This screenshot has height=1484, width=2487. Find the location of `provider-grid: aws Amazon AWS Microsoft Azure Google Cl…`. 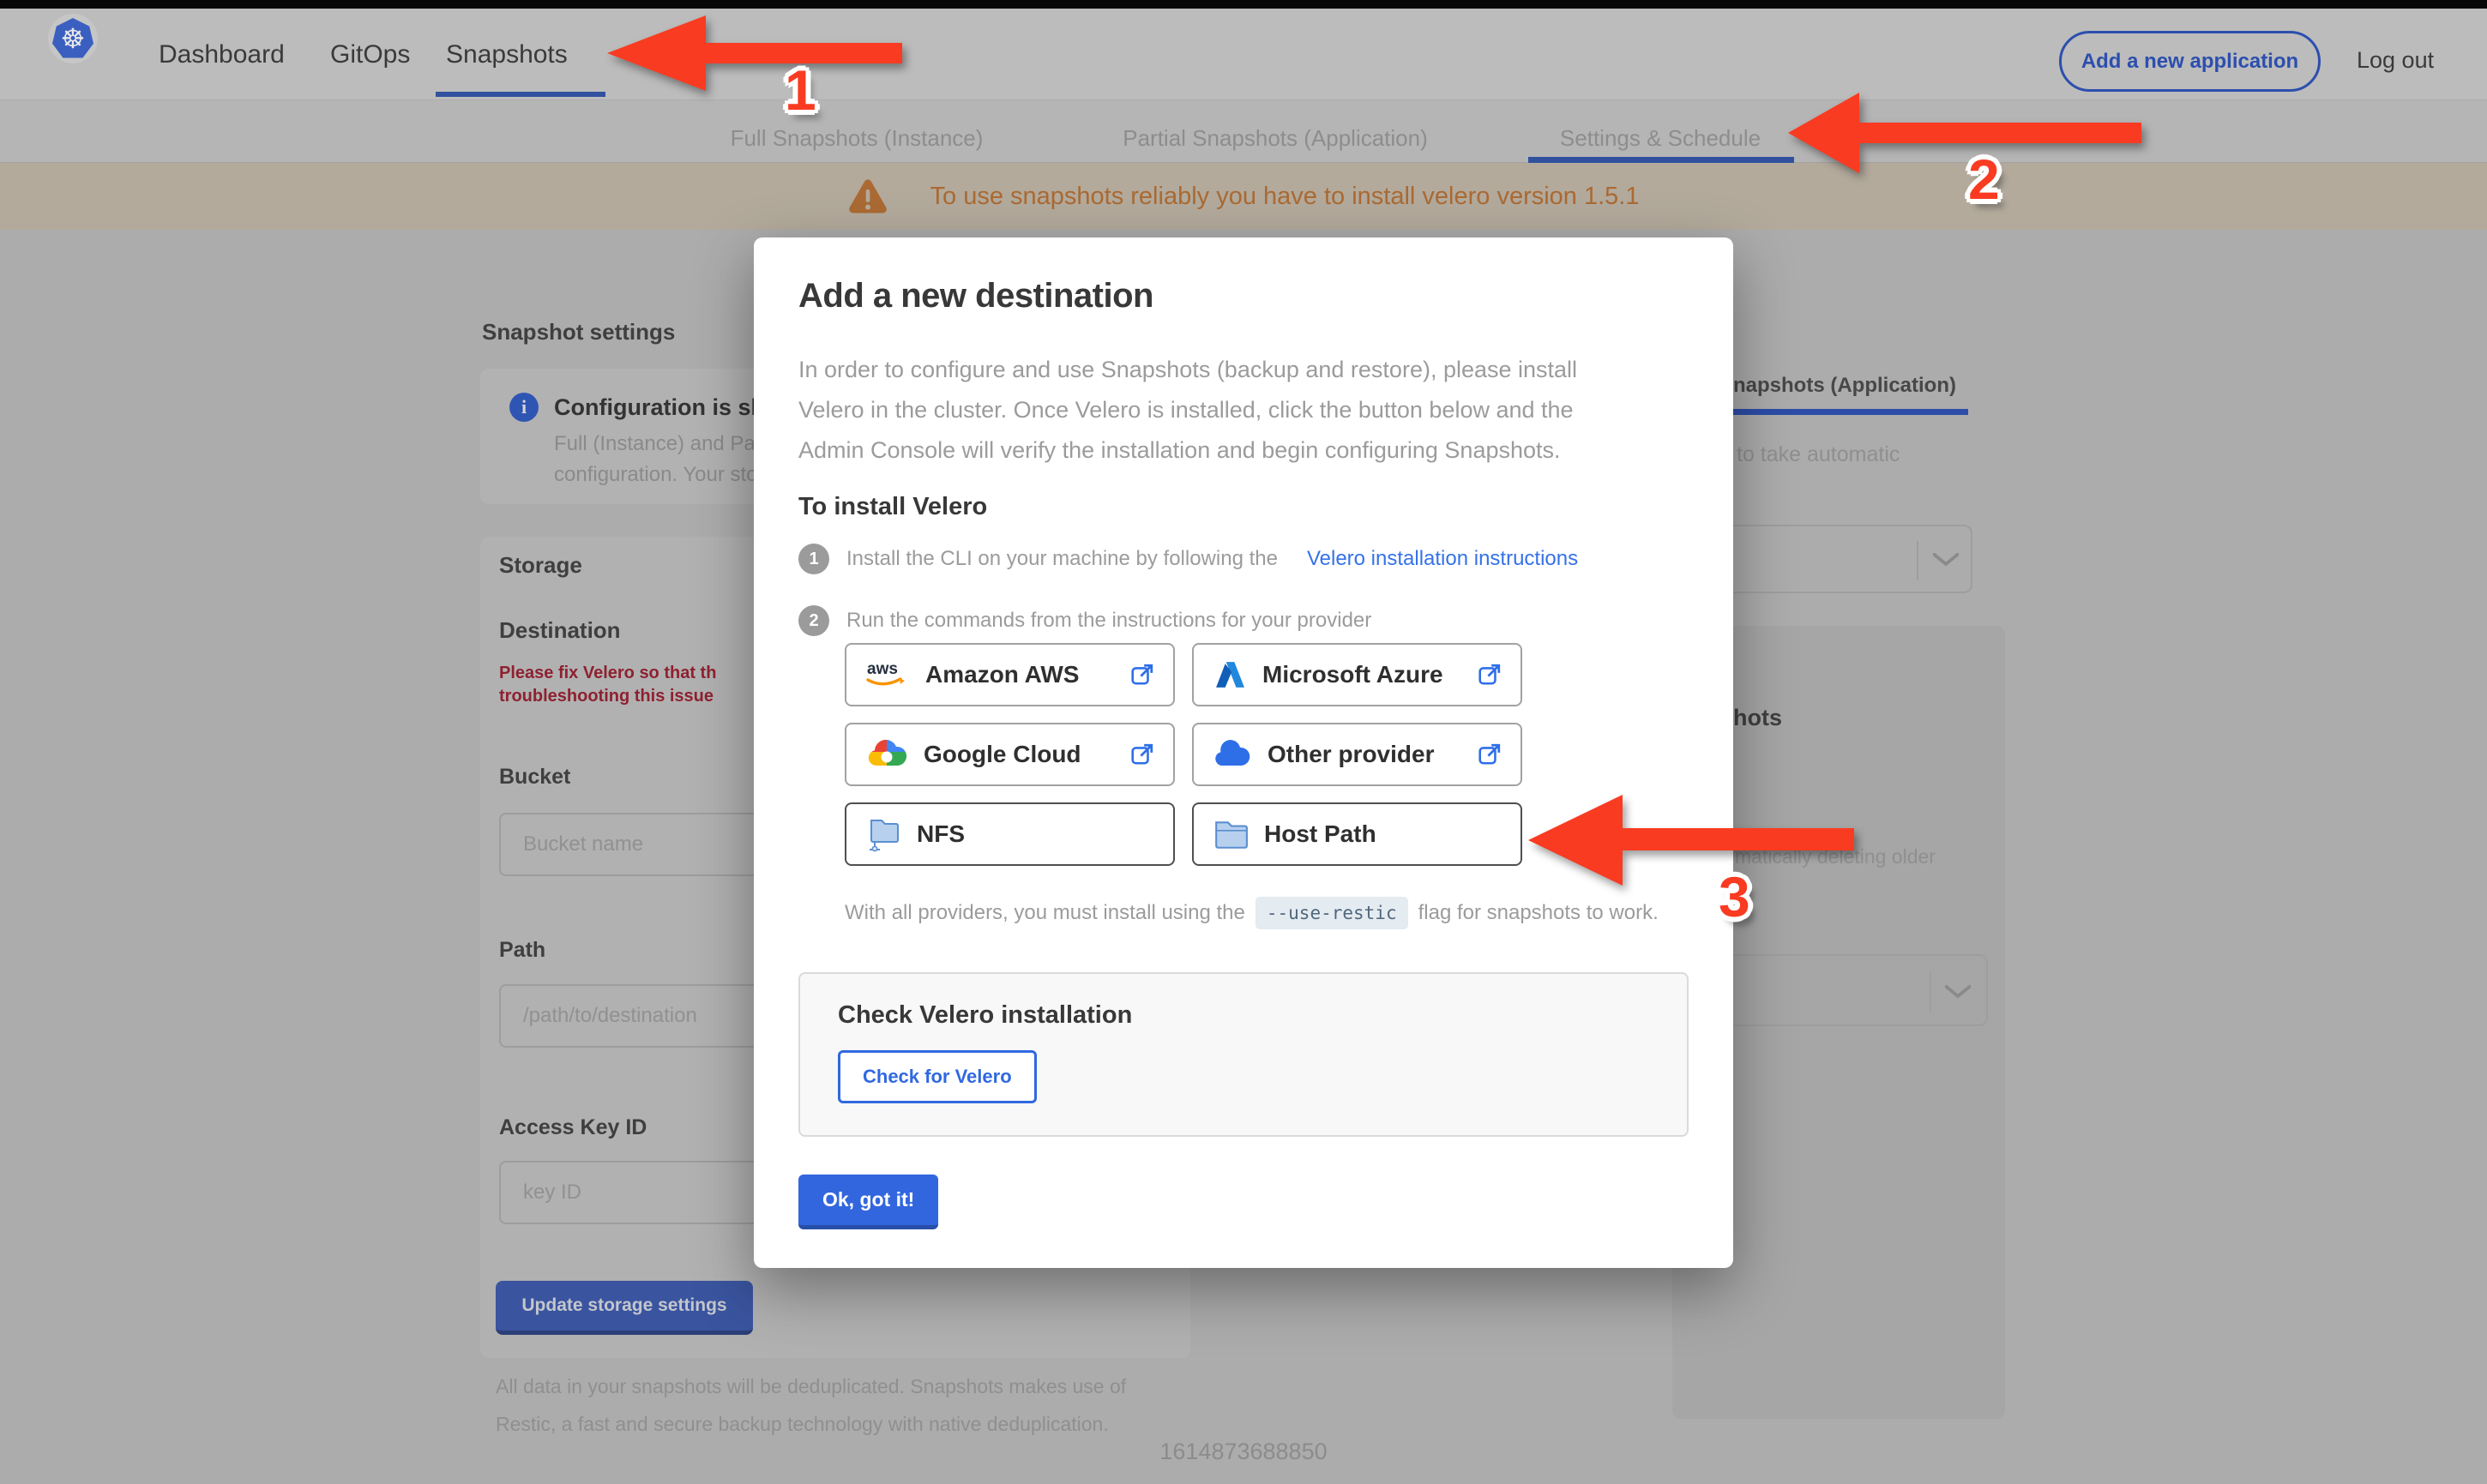

provider-grid: aws Amazon AWS Microsoft Azure Google Cl… is located at coordinates (1183, 754).